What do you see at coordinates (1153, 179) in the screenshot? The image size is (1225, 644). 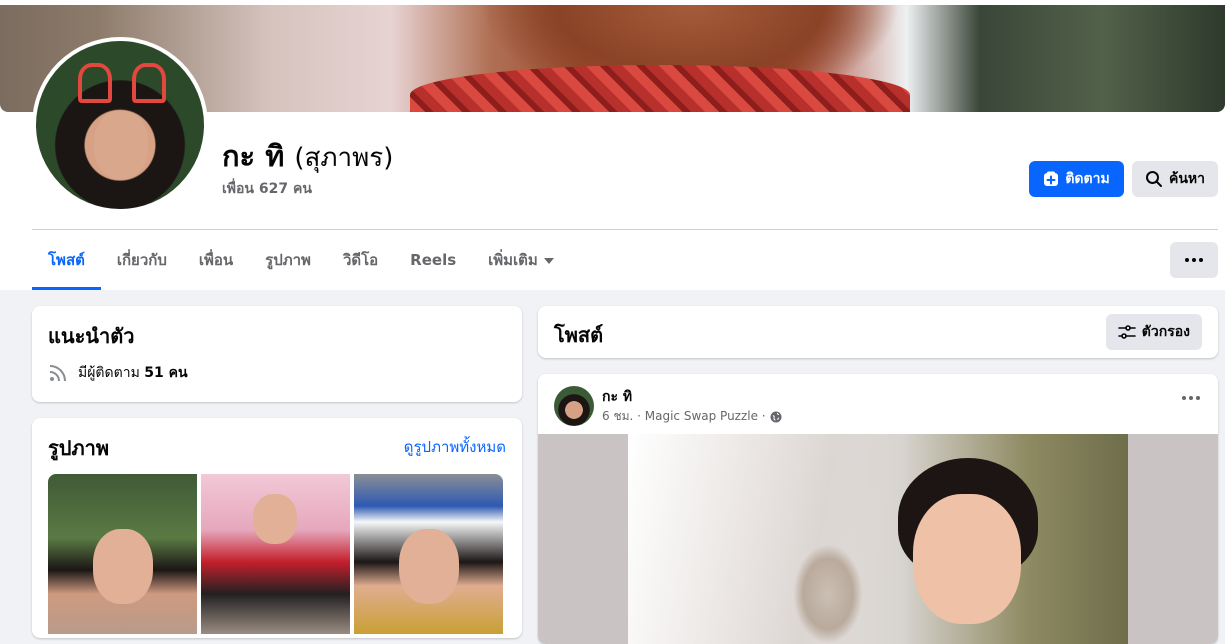 I see `search-icon` at bounding box center [1153, 179].